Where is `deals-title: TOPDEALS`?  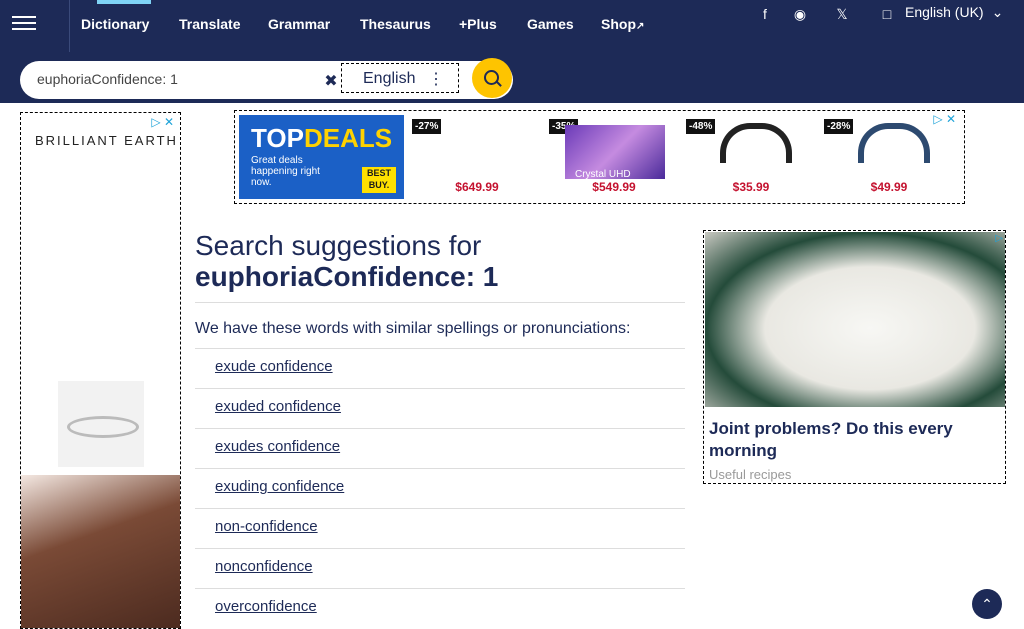
deals-title: TOPDEALS is located at coordinates (321, 138).